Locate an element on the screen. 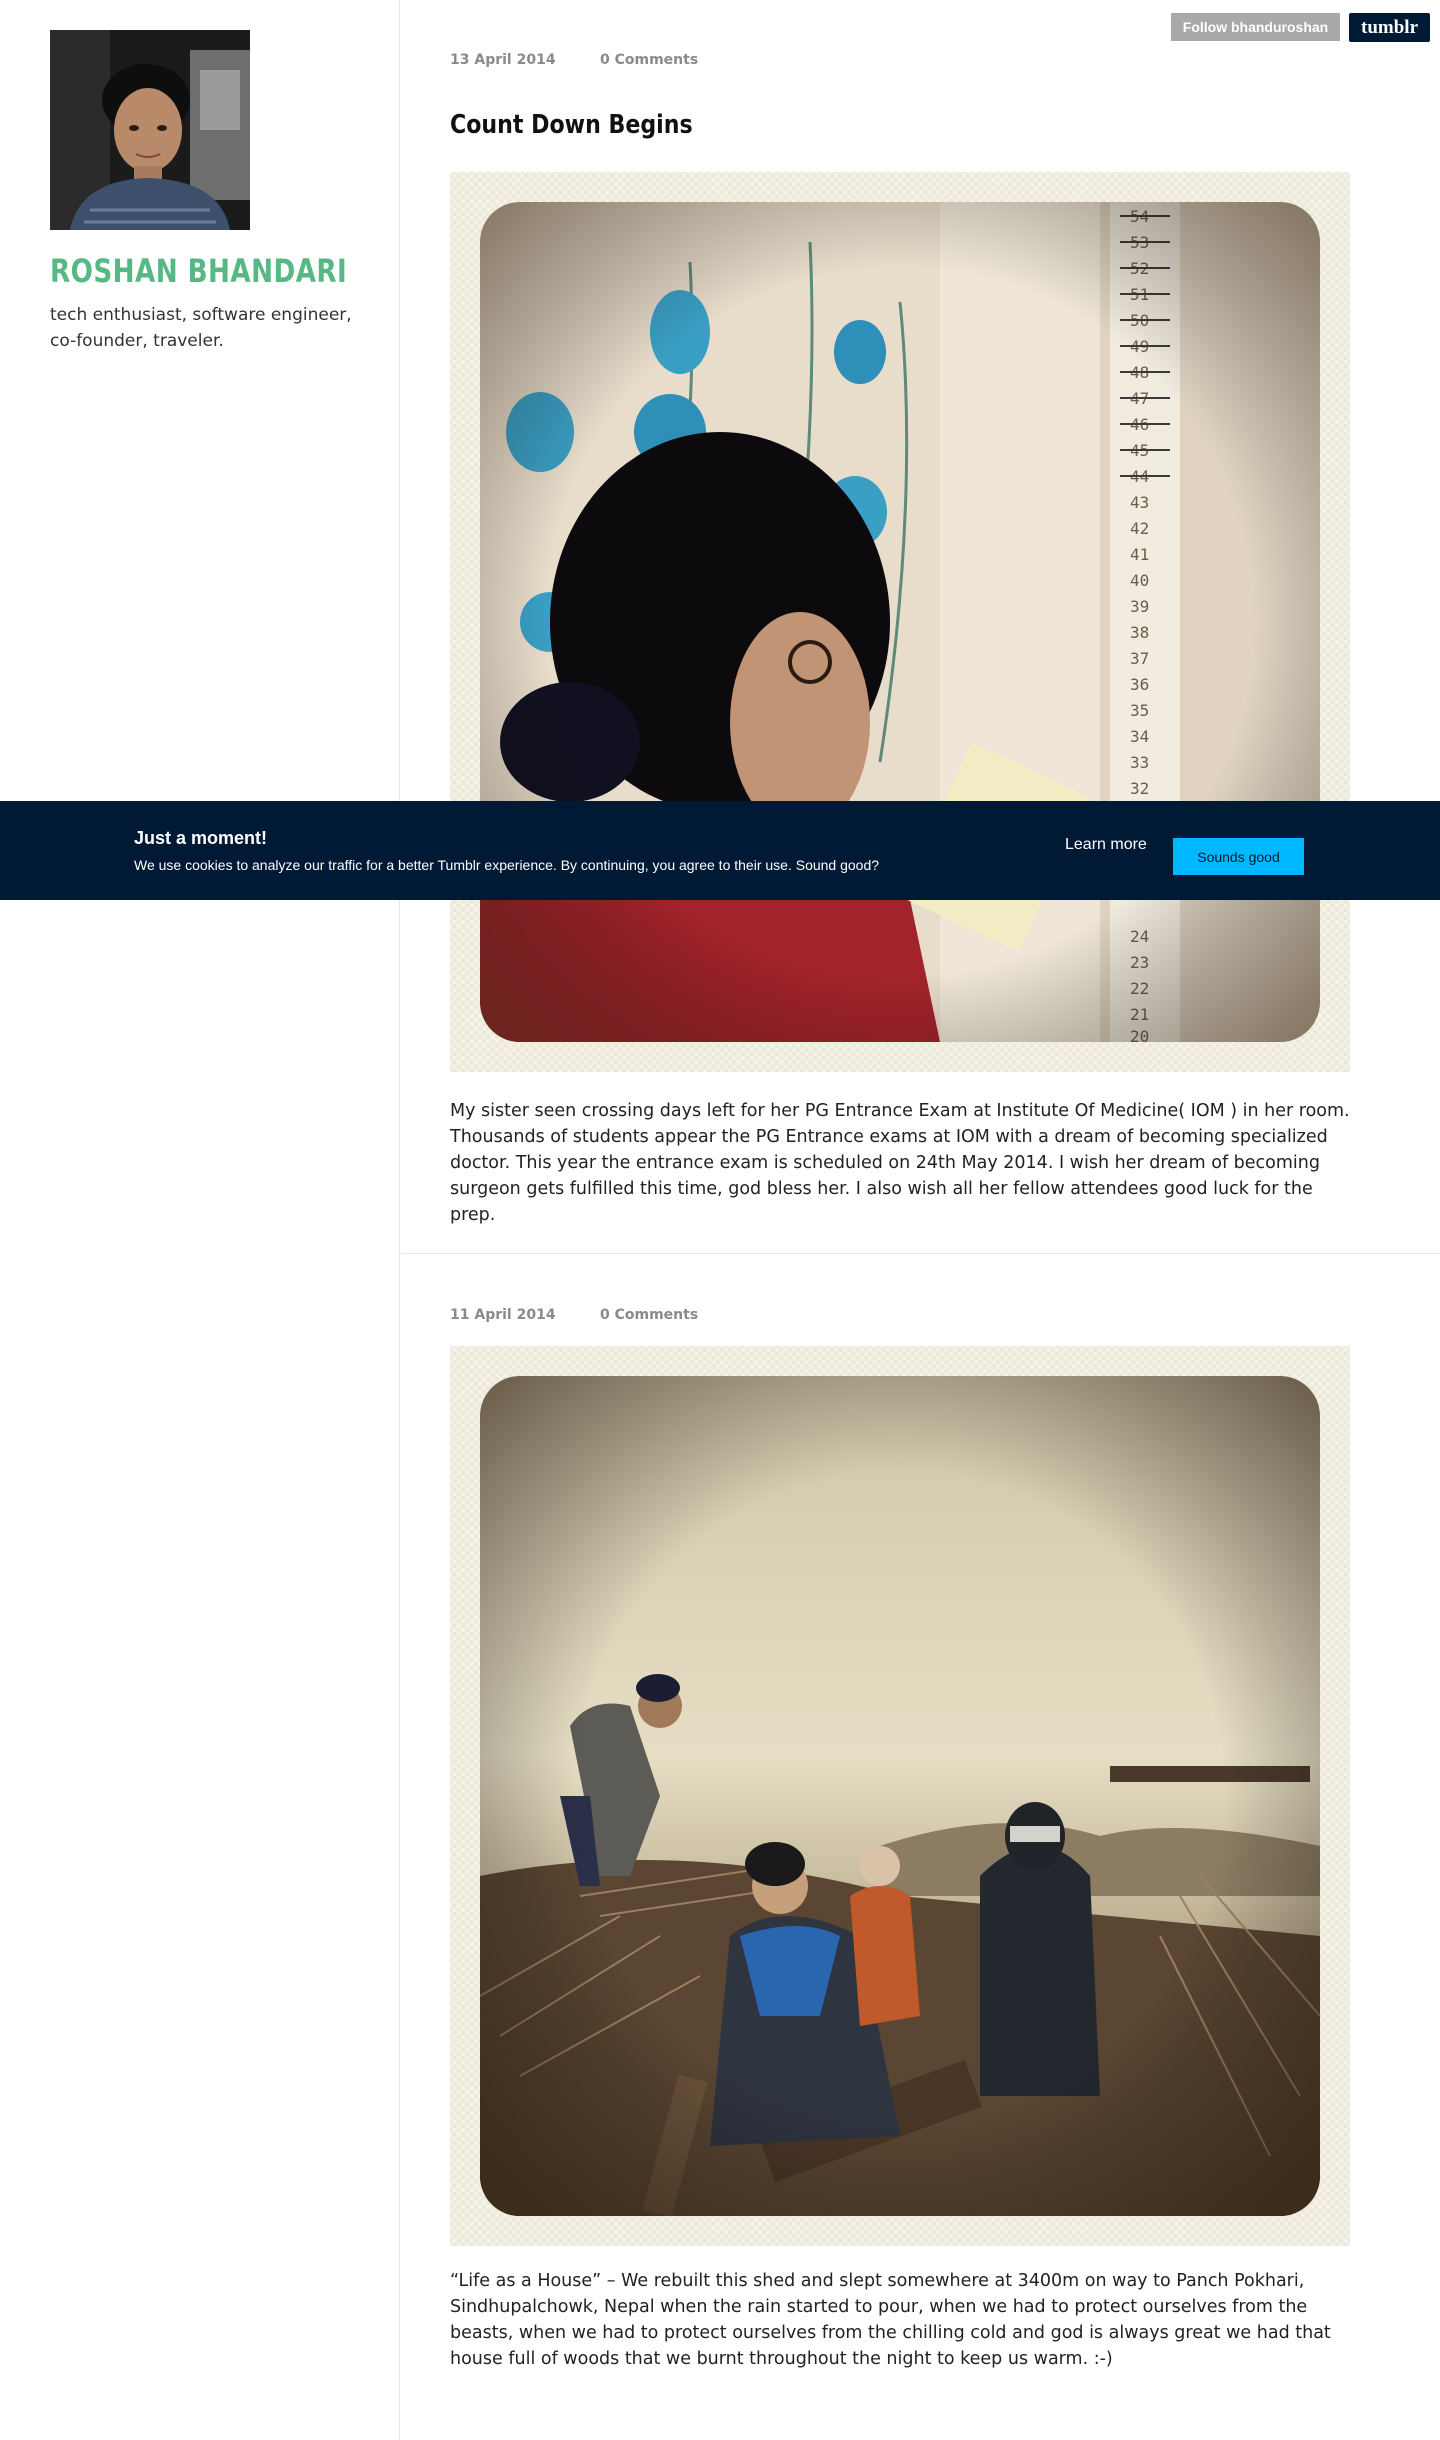 This screenshot has height=2440, width=1440. learn-more-link: Learn more is located at coordinates (1106, 845).